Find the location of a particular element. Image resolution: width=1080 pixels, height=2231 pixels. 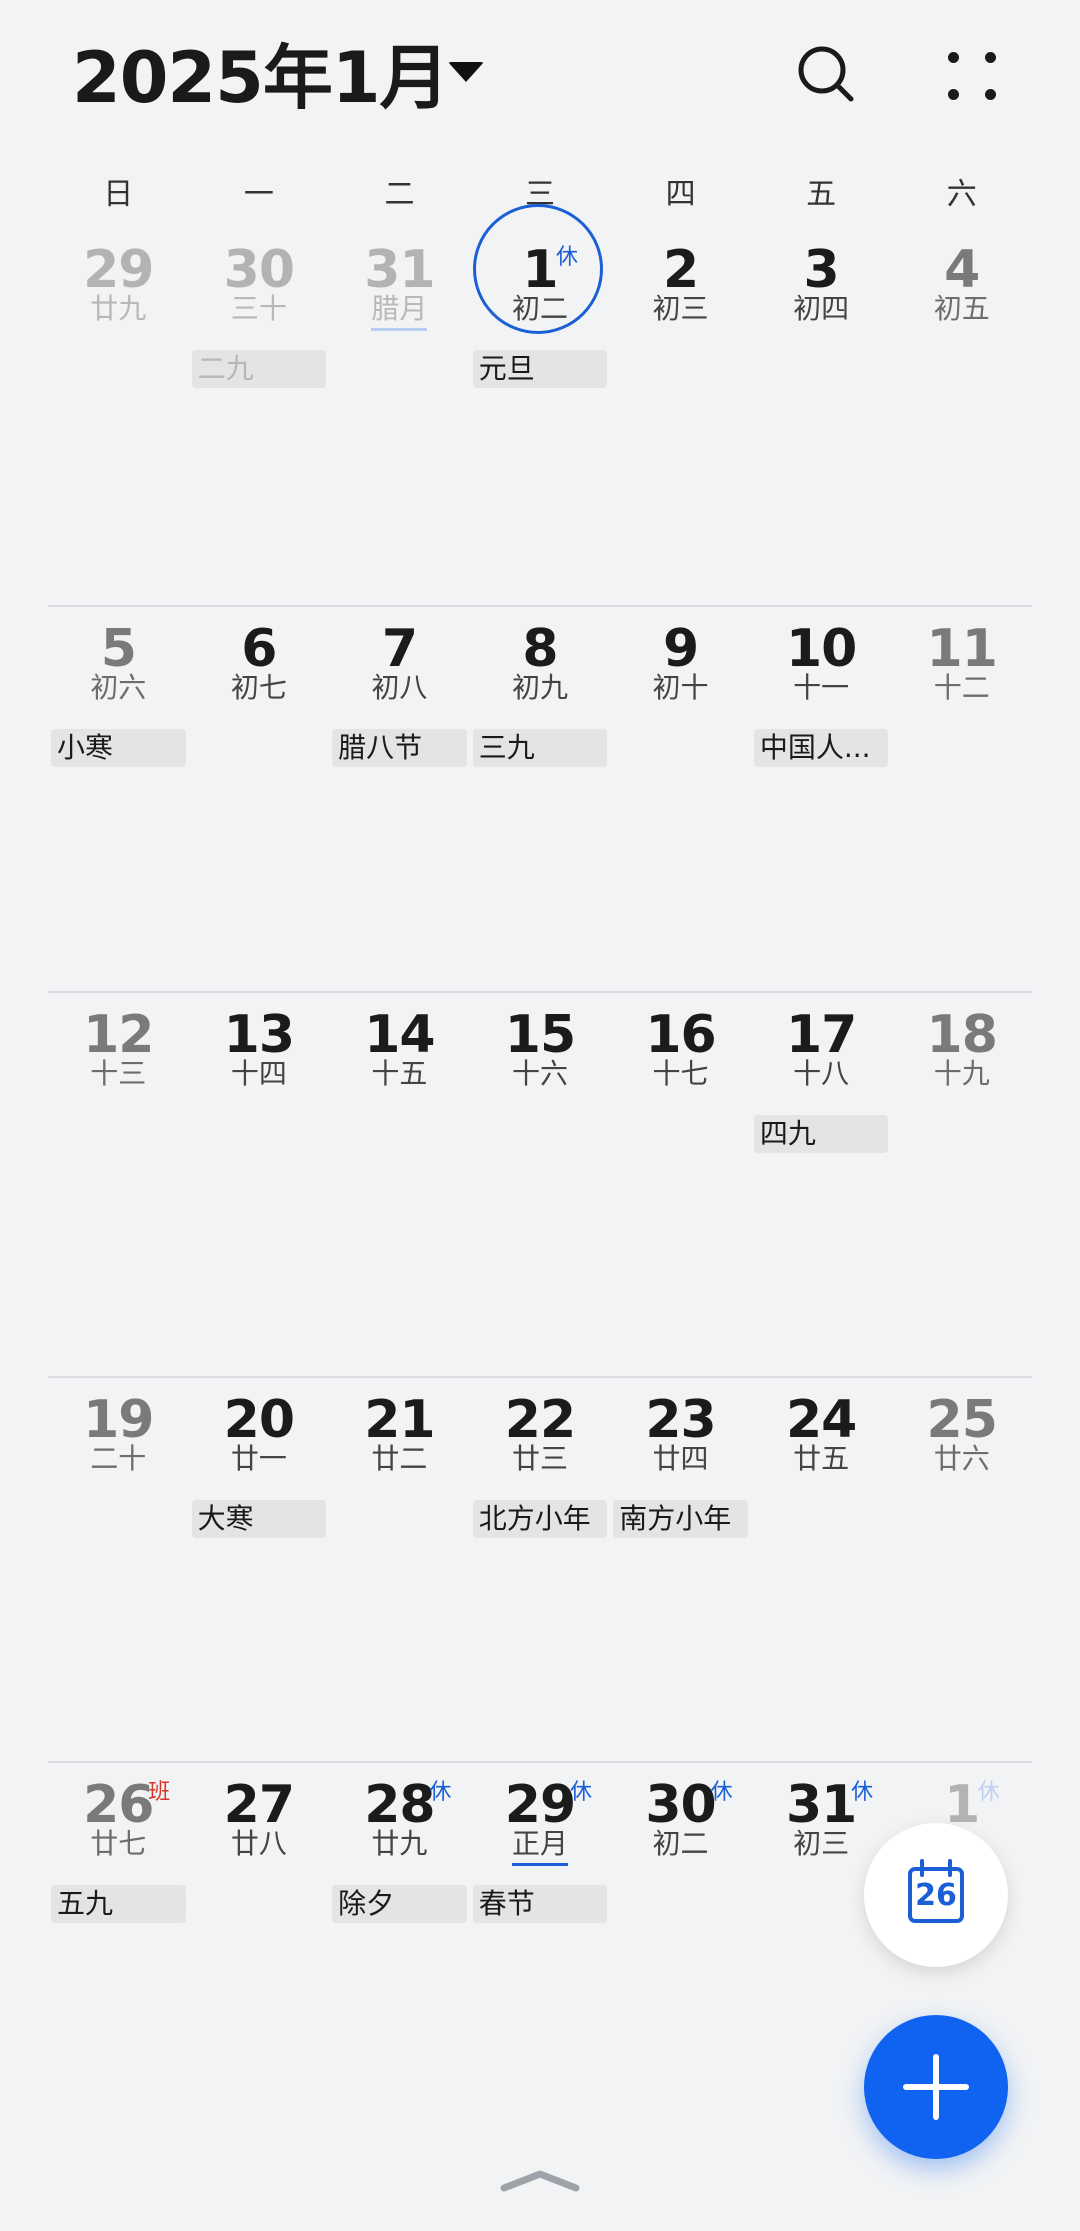

lunar-date: 二十 is located at coordinates (118, 1458).